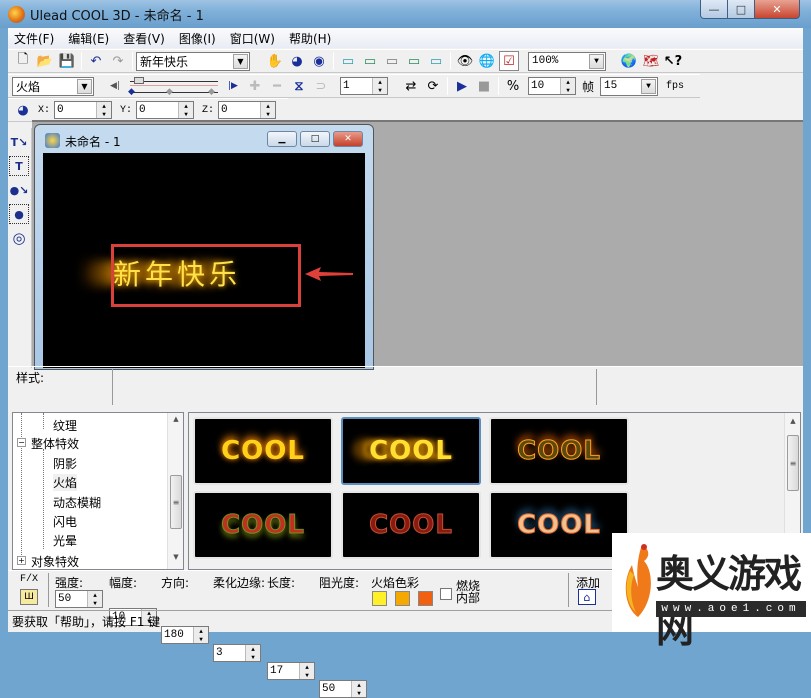 The height and width of the screenshot is (698, 811). I want to click on menu-view: 查看(V), so click(144, 38).